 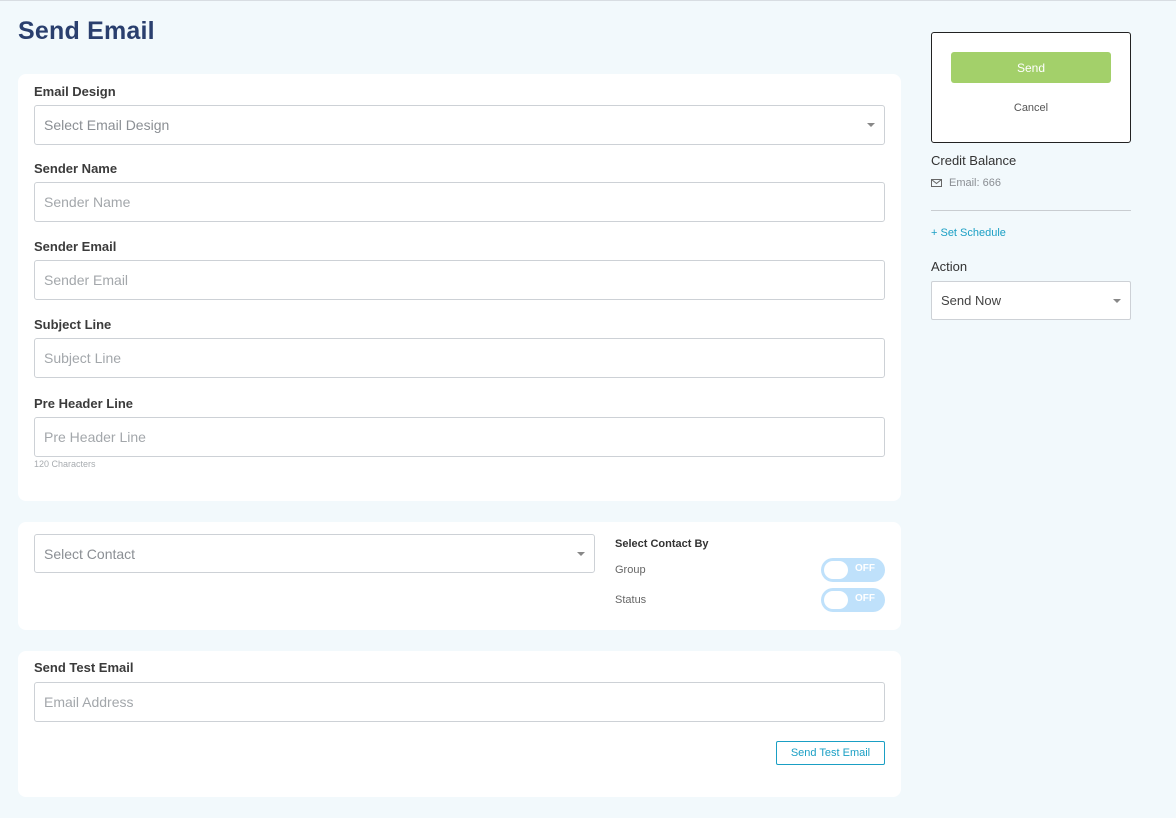 I want to click on sender-email-label: Sender Email, so click(x=75, y=246).